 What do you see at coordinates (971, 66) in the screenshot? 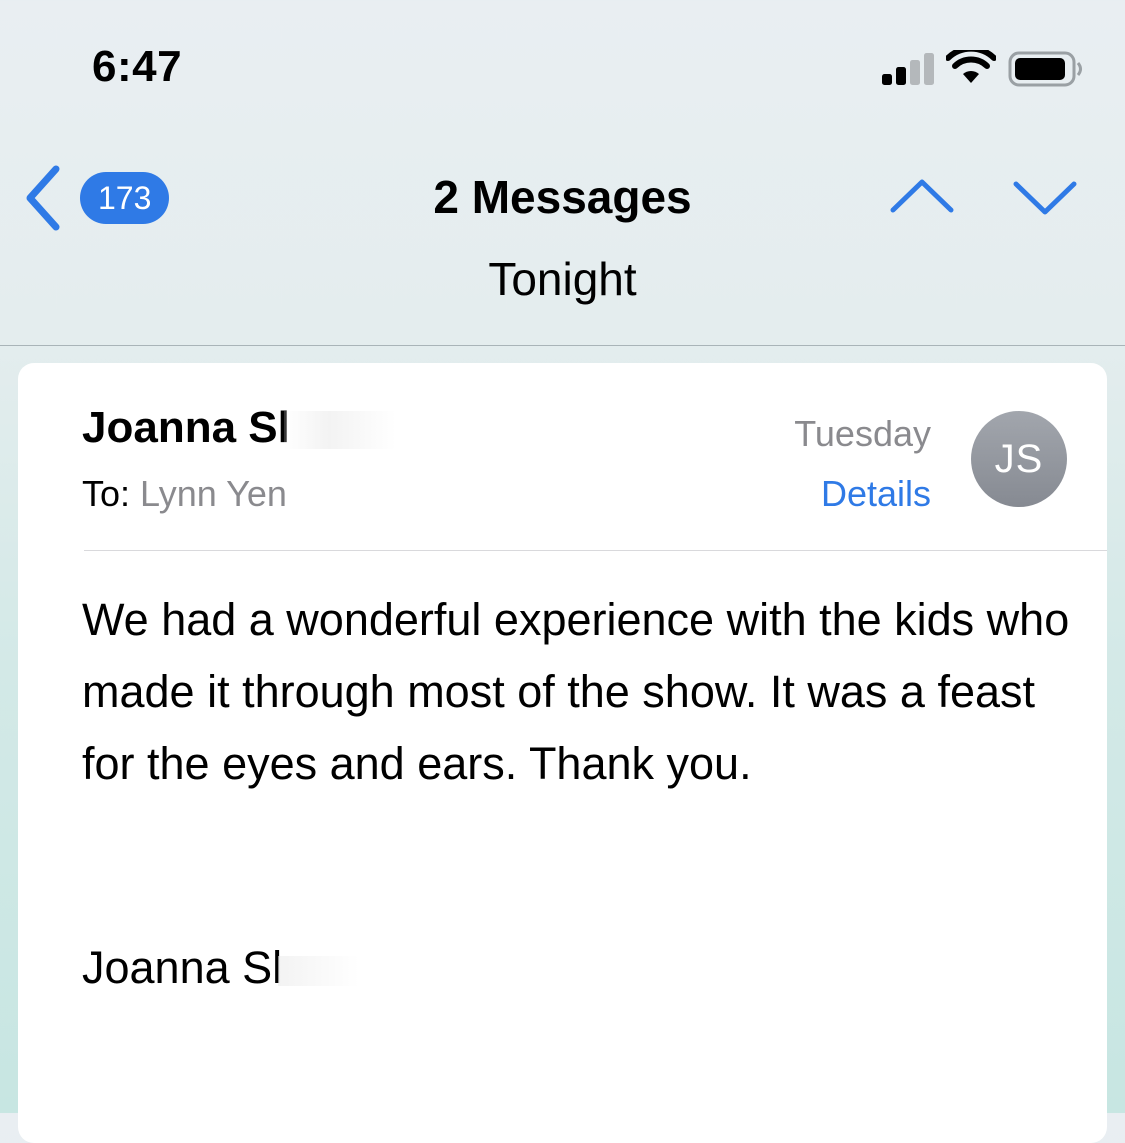
I see `wifi-icon` at bounding box center [971, 66].